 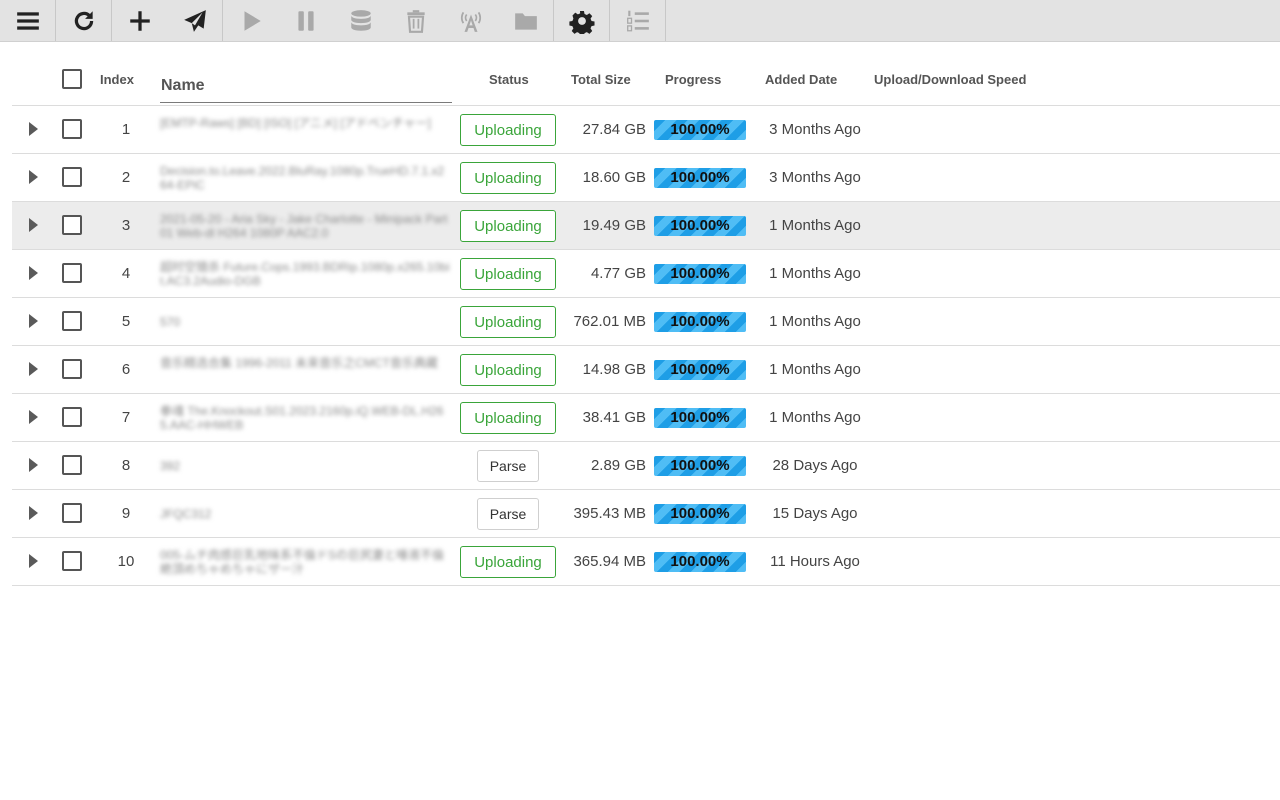 I want to click on ordered-list-button, so click(x=637, y=20).